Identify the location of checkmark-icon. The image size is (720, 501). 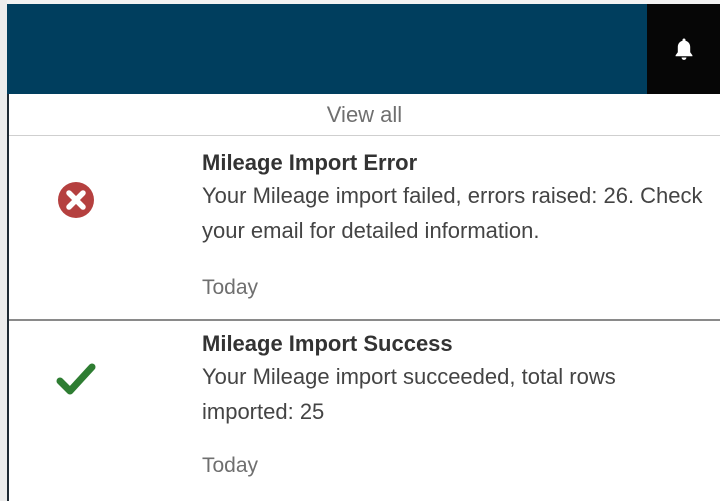
(76, 379).